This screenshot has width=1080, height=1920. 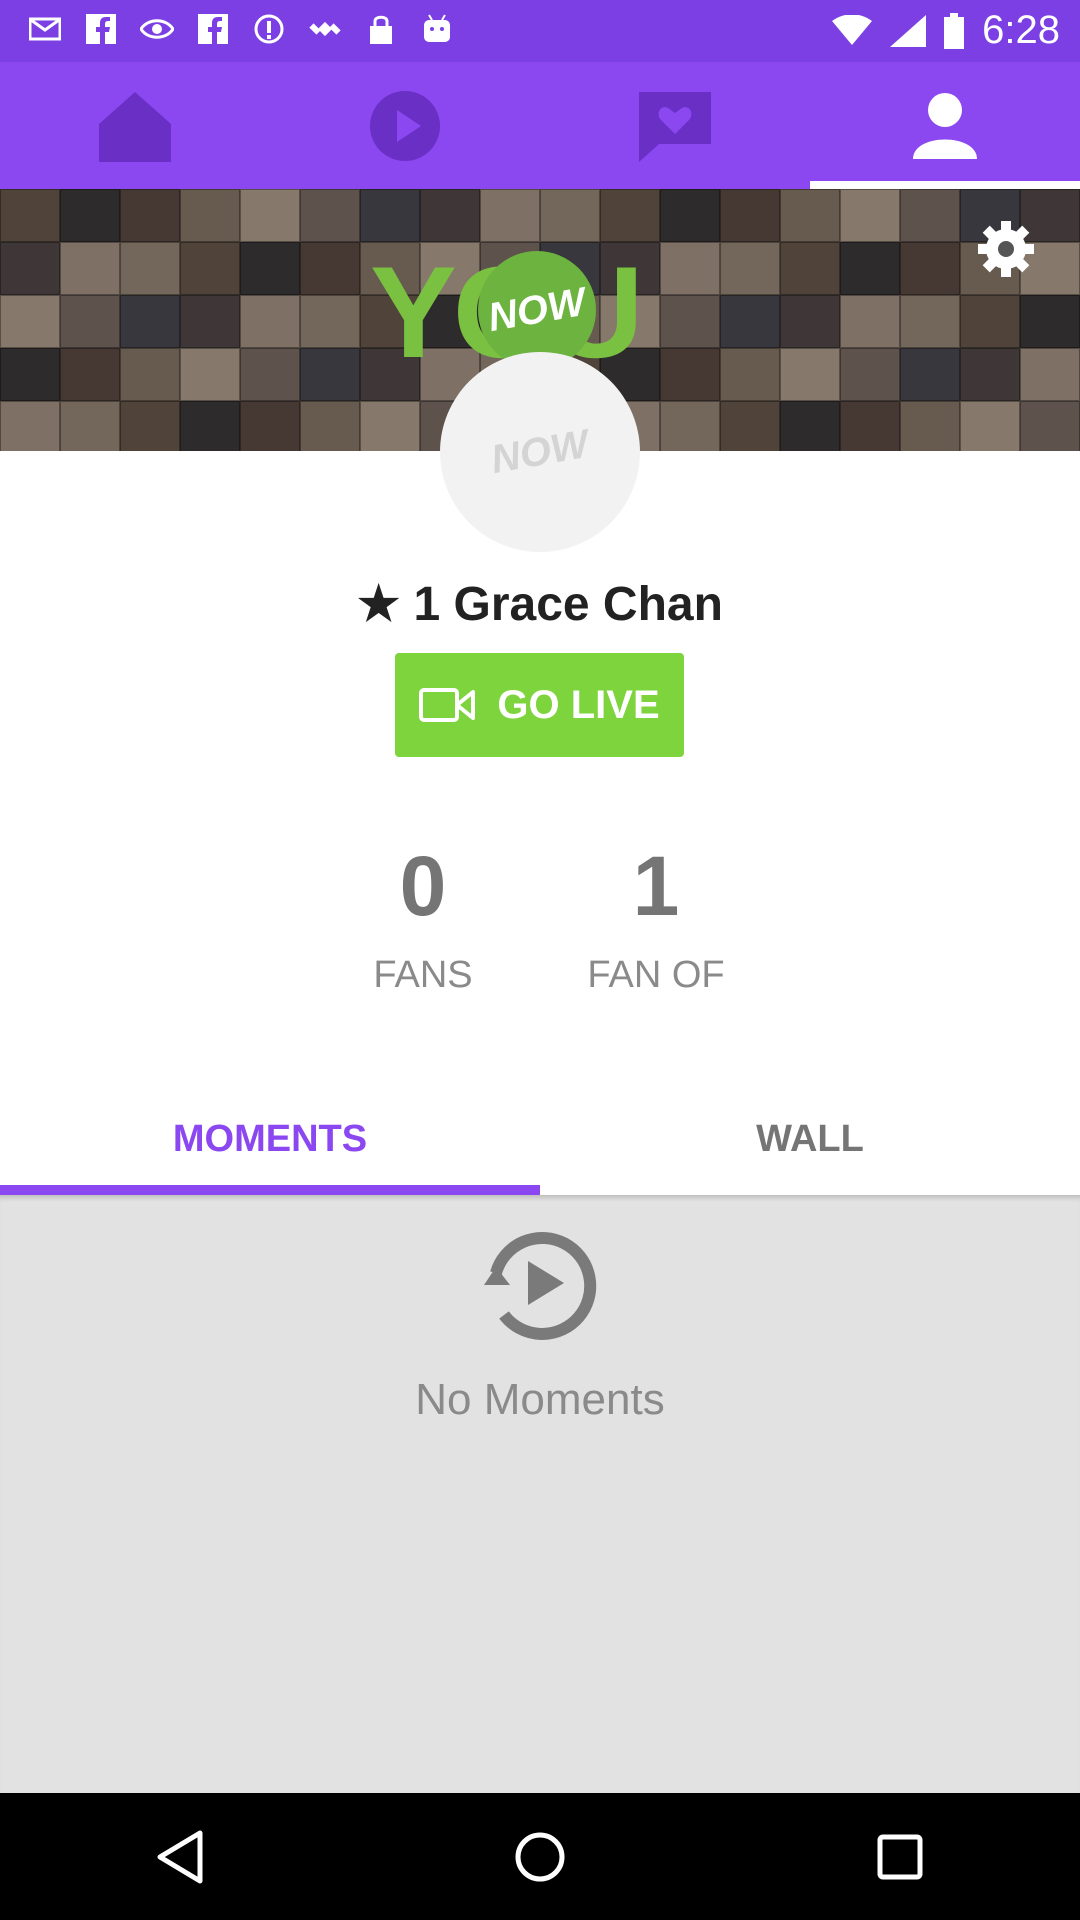 What do you see at coordinates (379, 604) in the screenshot?
I see `star-icon: ★` at bounding box center [379, 604].